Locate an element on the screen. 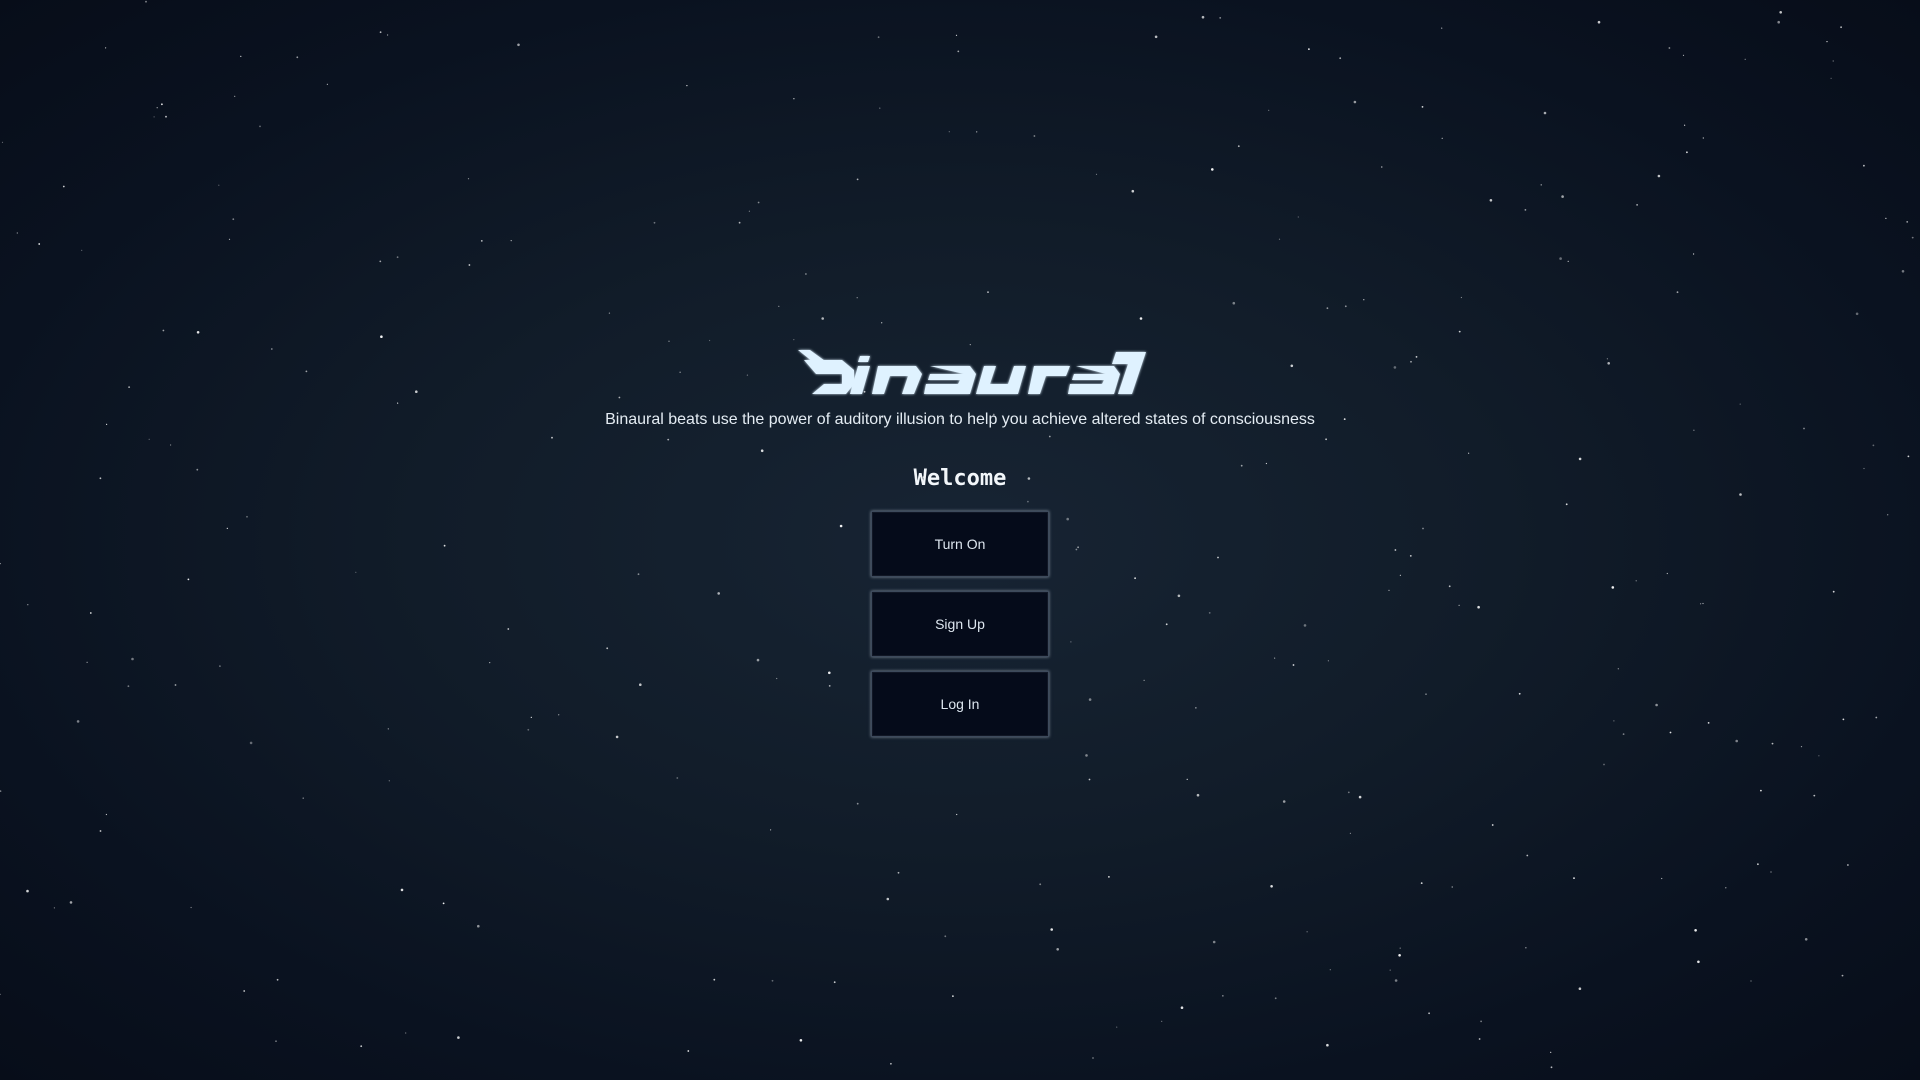 The width and height of the screenshot is (1920, 1080). turn-on-button: Turn On is located at coordinates (960, 544).